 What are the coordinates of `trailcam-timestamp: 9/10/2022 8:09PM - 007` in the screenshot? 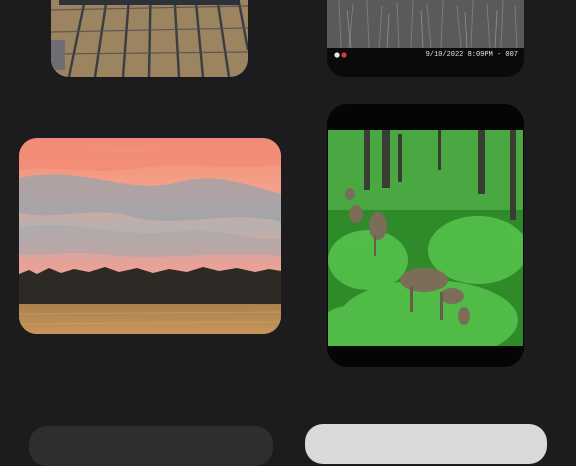 It's located at (471, 55).